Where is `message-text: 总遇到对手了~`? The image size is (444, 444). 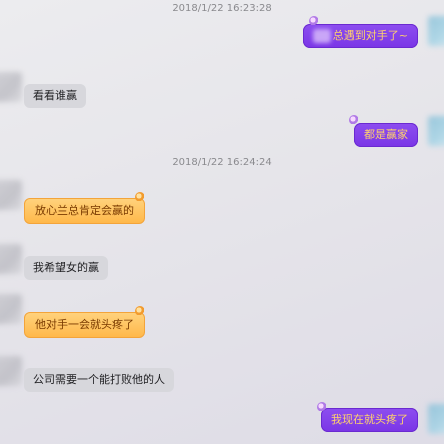
message-text: 总遇到对手了~ is located at coordinates (370, 35).